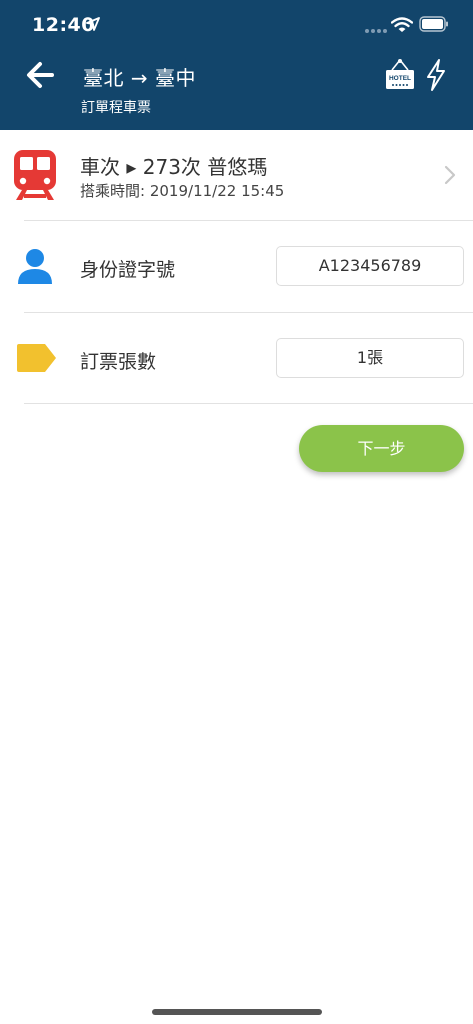 This screenshot has height=1024, width=473. Describe the element at coordinates (116, 108) in the screenshot. I see `page-subtitle: 訂單程車票` at that location.